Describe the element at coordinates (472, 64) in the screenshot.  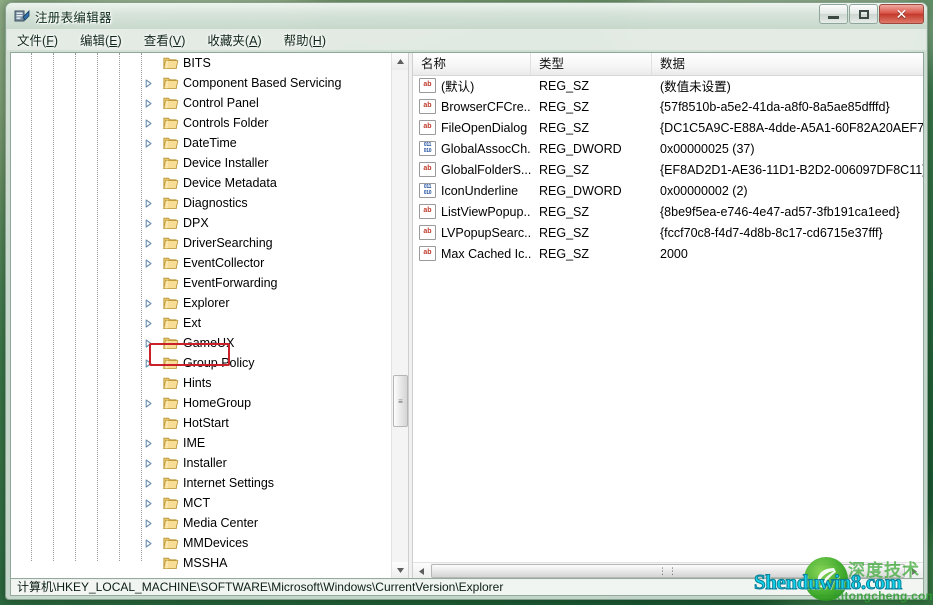
I see `column-header-name: 名称` at that location.